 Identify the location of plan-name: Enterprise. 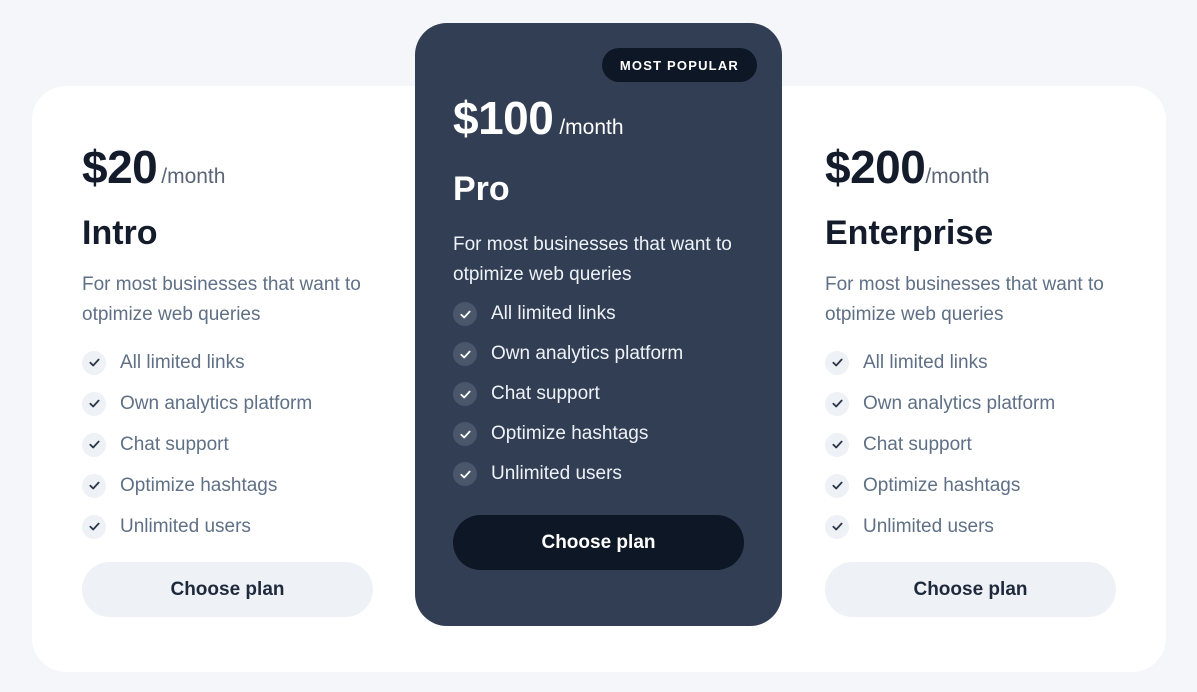
(909, 233).